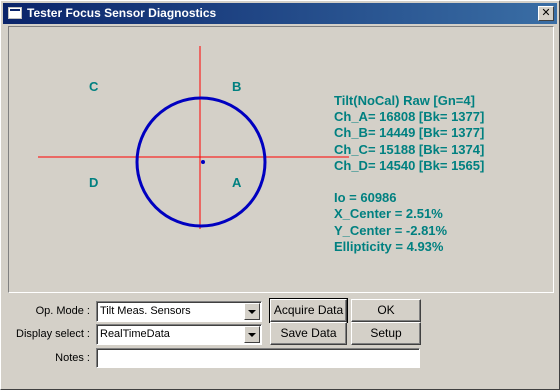  I want to click on channel-d-value: Ch_D= 14540 [Bk= 1565], so click(409, 165).